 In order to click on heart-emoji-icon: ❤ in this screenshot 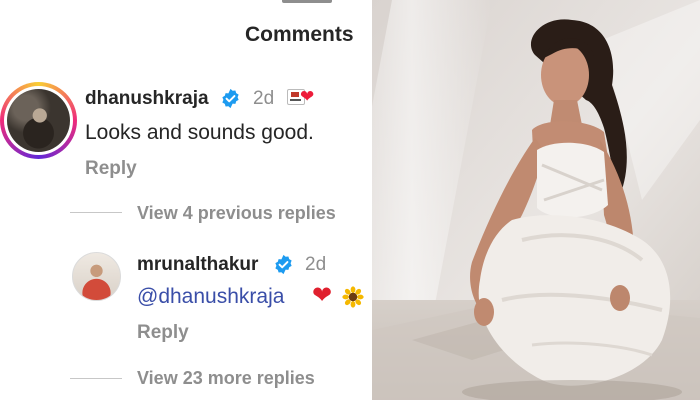, I will do `click(322, 295)`.